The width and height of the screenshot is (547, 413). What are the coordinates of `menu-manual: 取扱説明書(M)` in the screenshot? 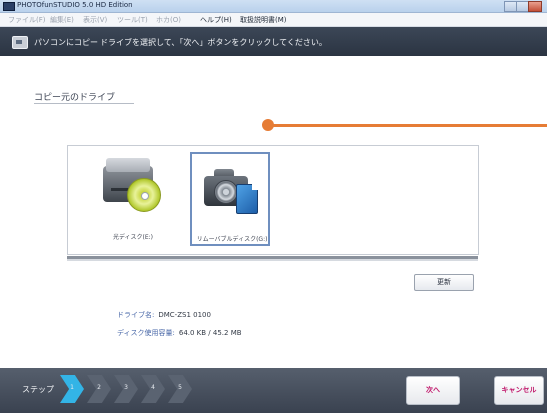 It's located at (263, 20).